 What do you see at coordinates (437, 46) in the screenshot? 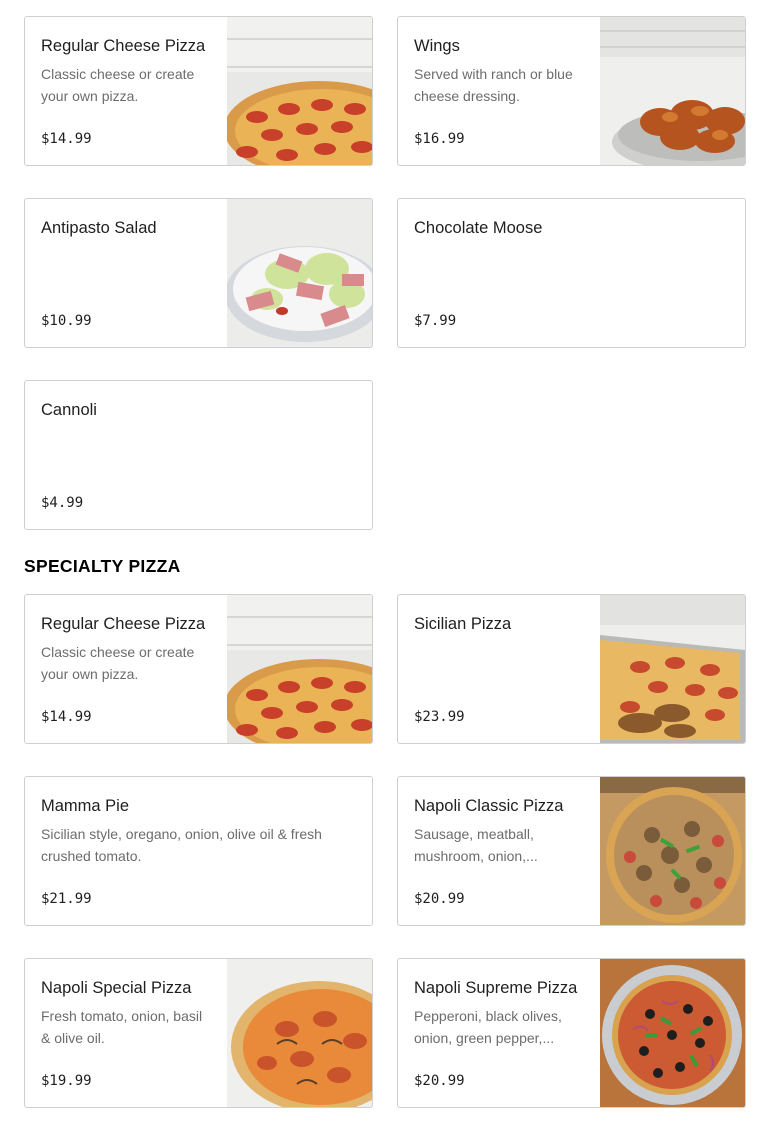
I see `item-name: Wings` at bounding box center [437, 46].